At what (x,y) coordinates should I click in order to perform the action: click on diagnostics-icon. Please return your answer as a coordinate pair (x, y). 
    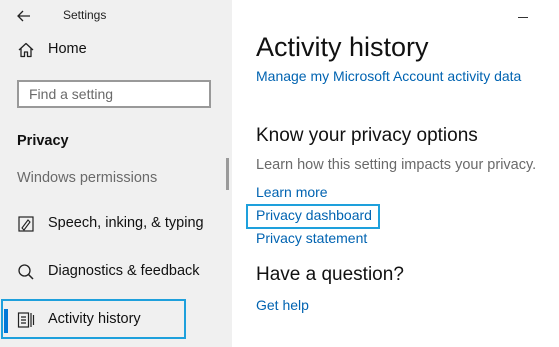
    Looking at the image, I should click on (26, 272).